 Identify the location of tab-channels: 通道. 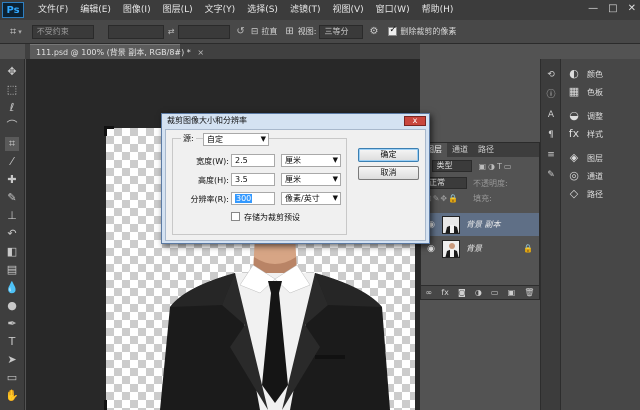
(460, 150).